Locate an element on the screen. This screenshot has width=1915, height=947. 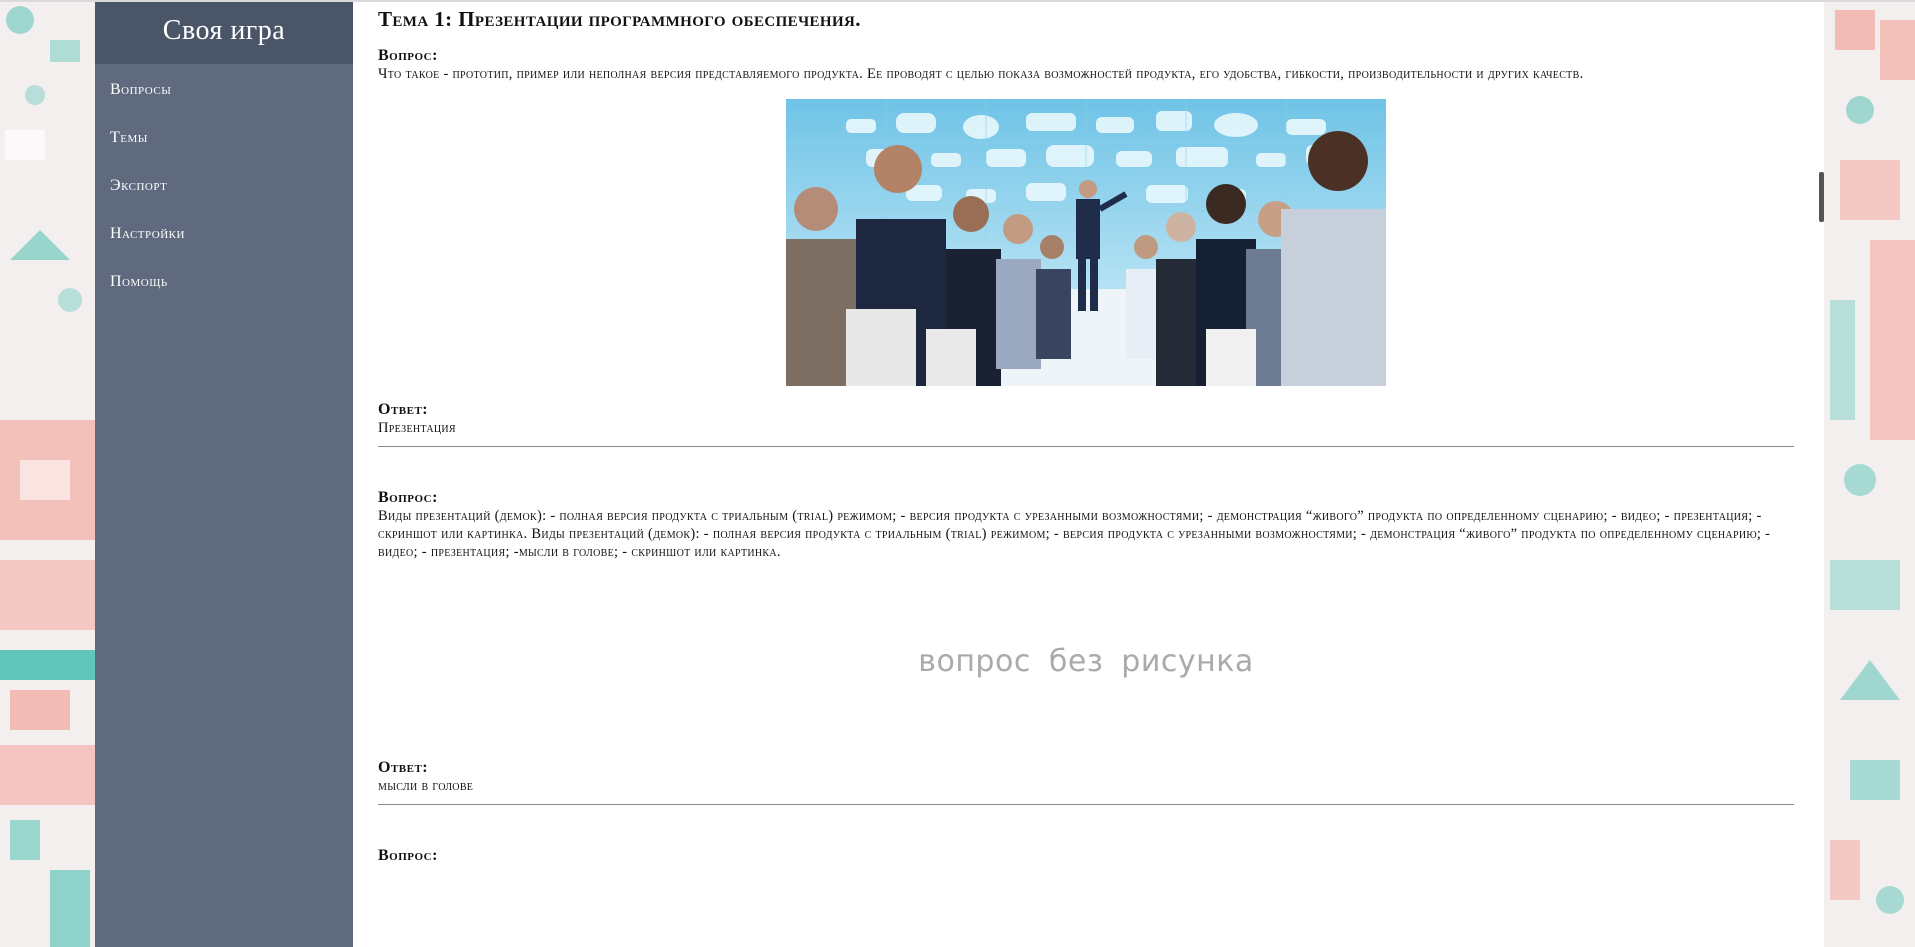
sidebar-item-export: Экспорт is located at coordinates (224, 186).